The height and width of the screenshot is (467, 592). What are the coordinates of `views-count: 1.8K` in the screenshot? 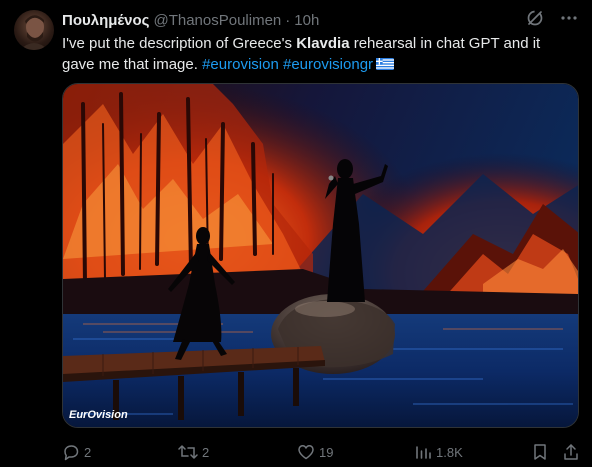 It's located at (449, 452).